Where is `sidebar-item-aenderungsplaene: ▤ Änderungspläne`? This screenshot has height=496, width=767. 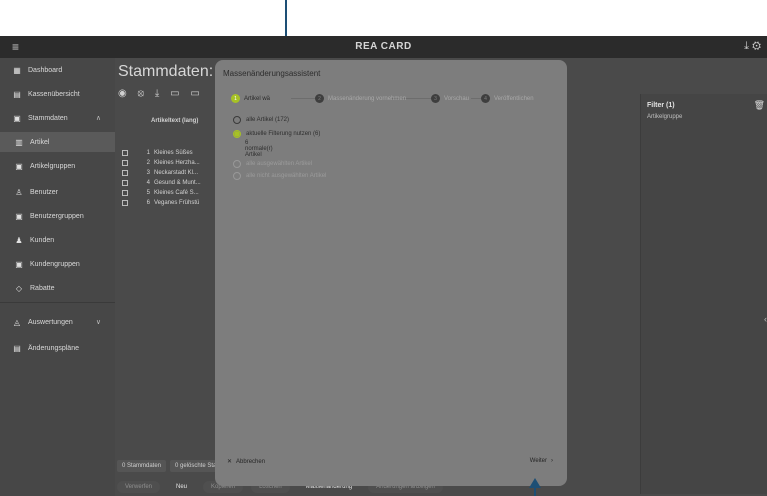 sidebar-item-aenderungsplaene: ▤ Änderungspläne is located at coordinates (57, 348).